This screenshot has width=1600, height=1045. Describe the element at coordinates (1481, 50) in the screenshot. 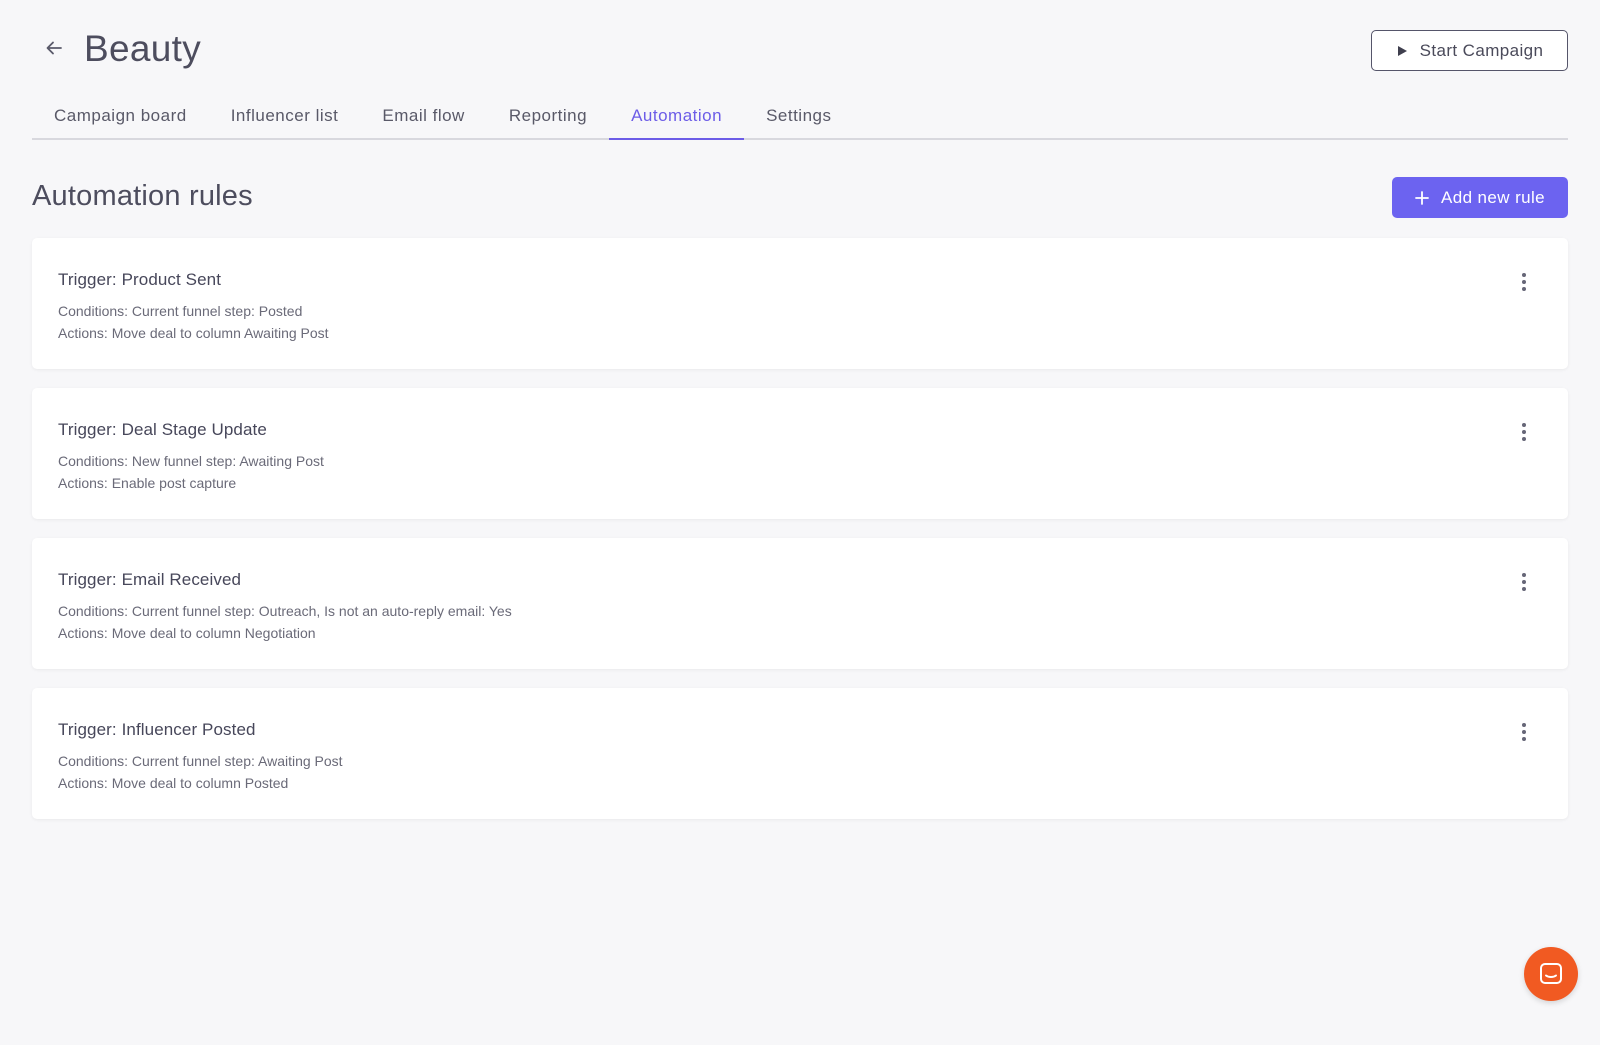

I see `start-campaign-label: Start Campaign` at that location.